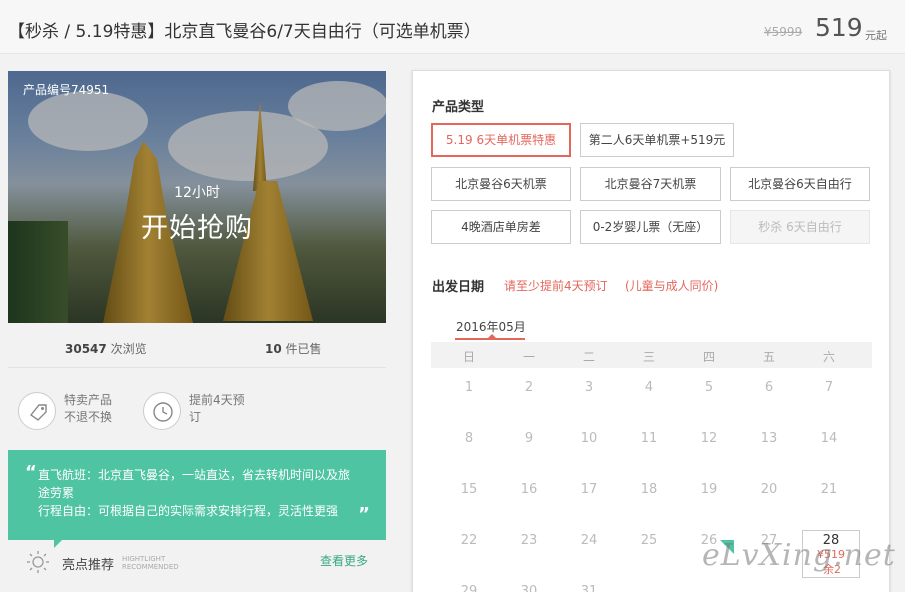  What do you see at coordinates (650, 227) in the screenshot?
I see `option-infant-ticket: 0-2岁婴儿票（无座）` at bounding box center [650, 227].